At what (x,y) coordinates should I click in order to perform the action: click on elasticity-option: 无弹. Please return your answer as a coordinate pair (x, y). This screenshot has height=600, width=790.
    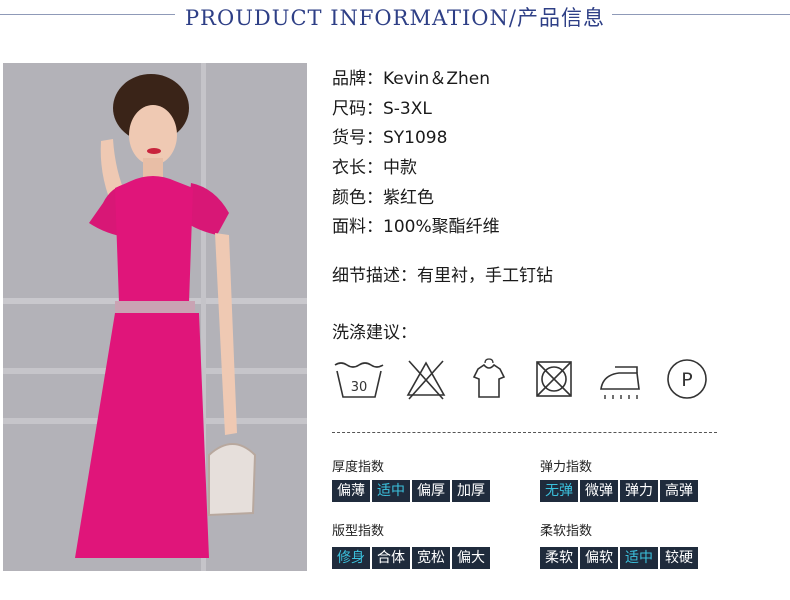
    Looking at the image, I should click on (559, 491).